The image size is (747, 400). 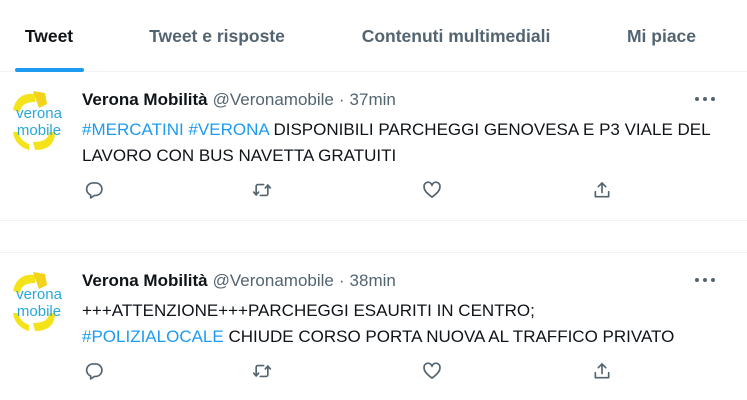 I want to click on hashtag-link: #VERONA, so click(x=228, y=129).